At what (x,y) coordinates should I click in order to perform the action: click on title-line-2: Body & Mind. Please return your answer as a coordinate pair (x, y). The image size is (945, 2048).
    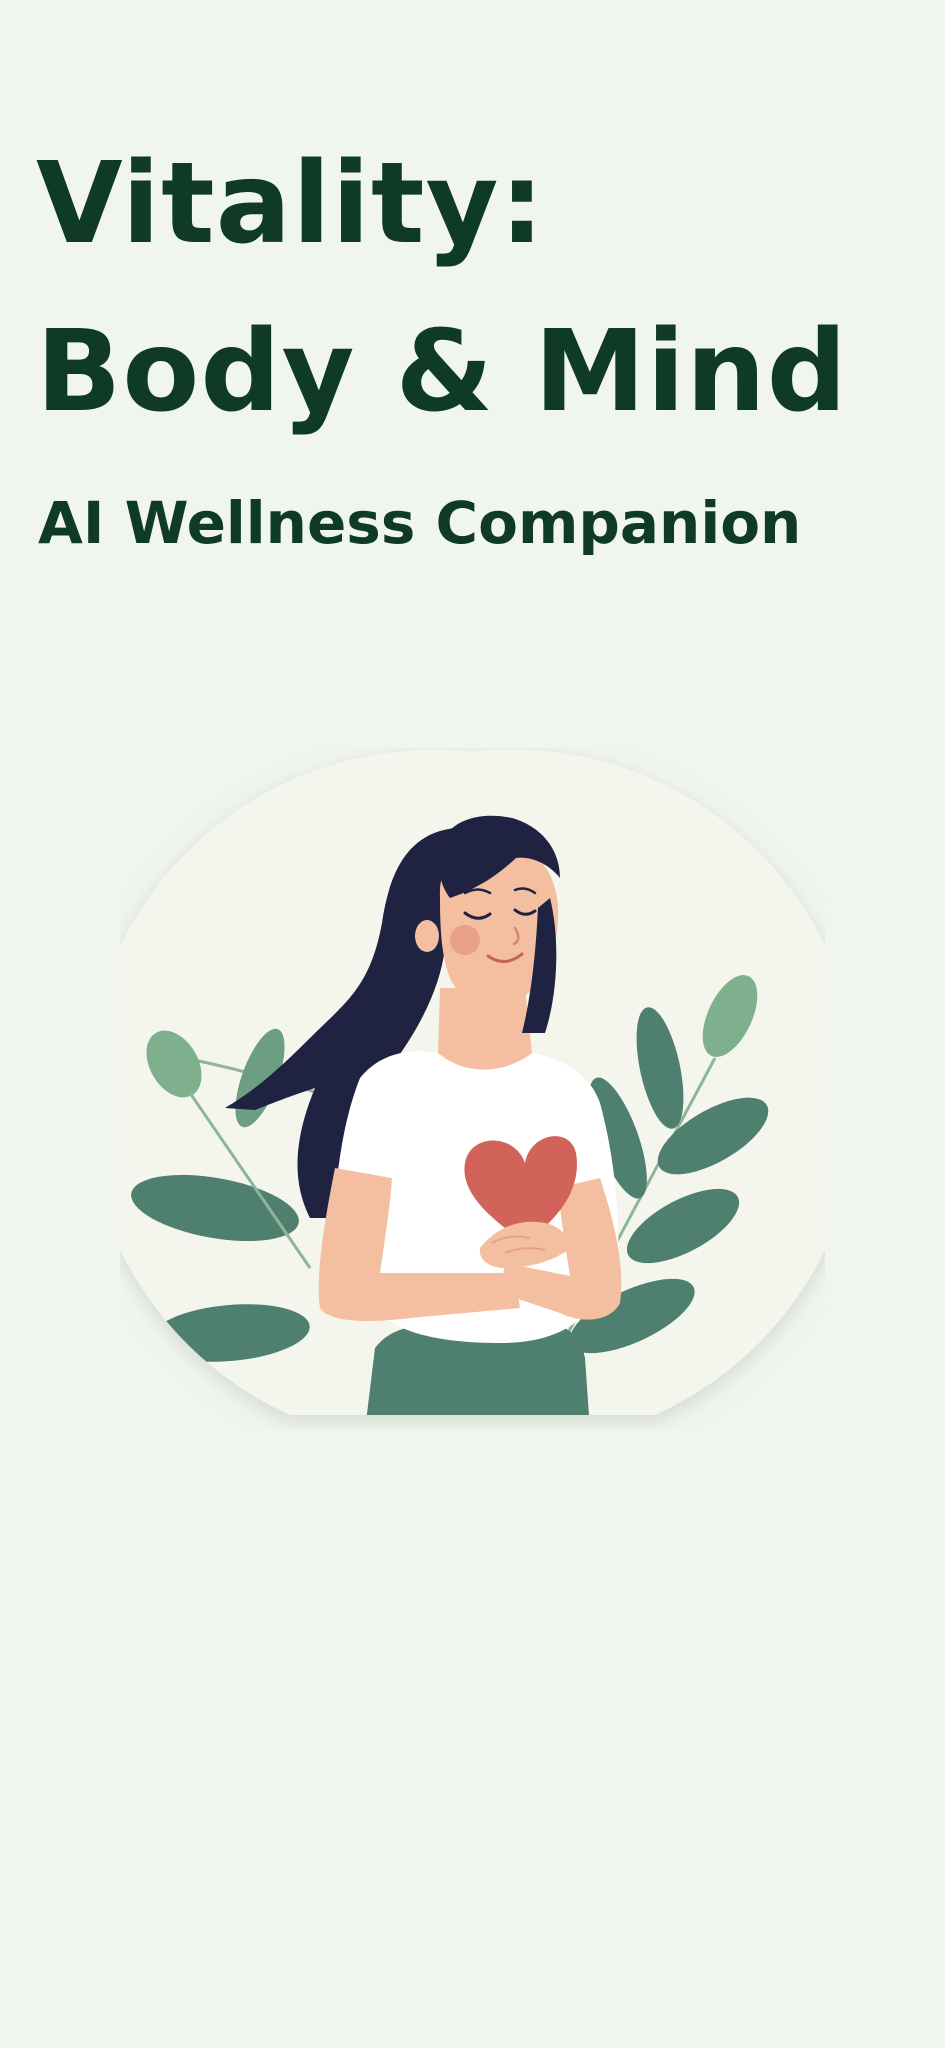
    Looking at the image, I should click on (442, 372).